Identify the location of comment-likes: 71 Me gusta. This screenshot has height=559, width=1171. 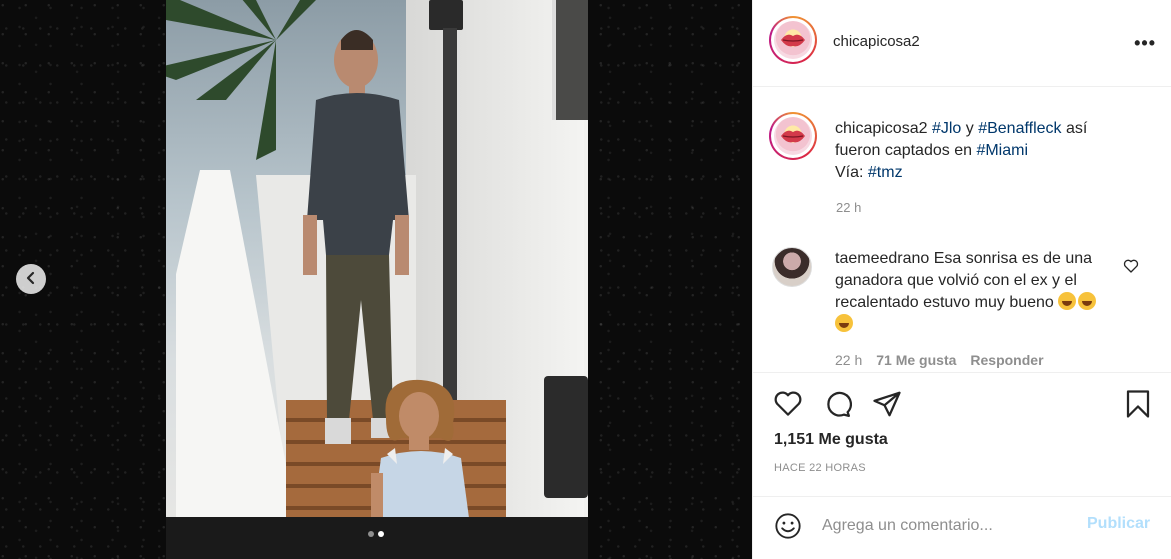
(916, 360).